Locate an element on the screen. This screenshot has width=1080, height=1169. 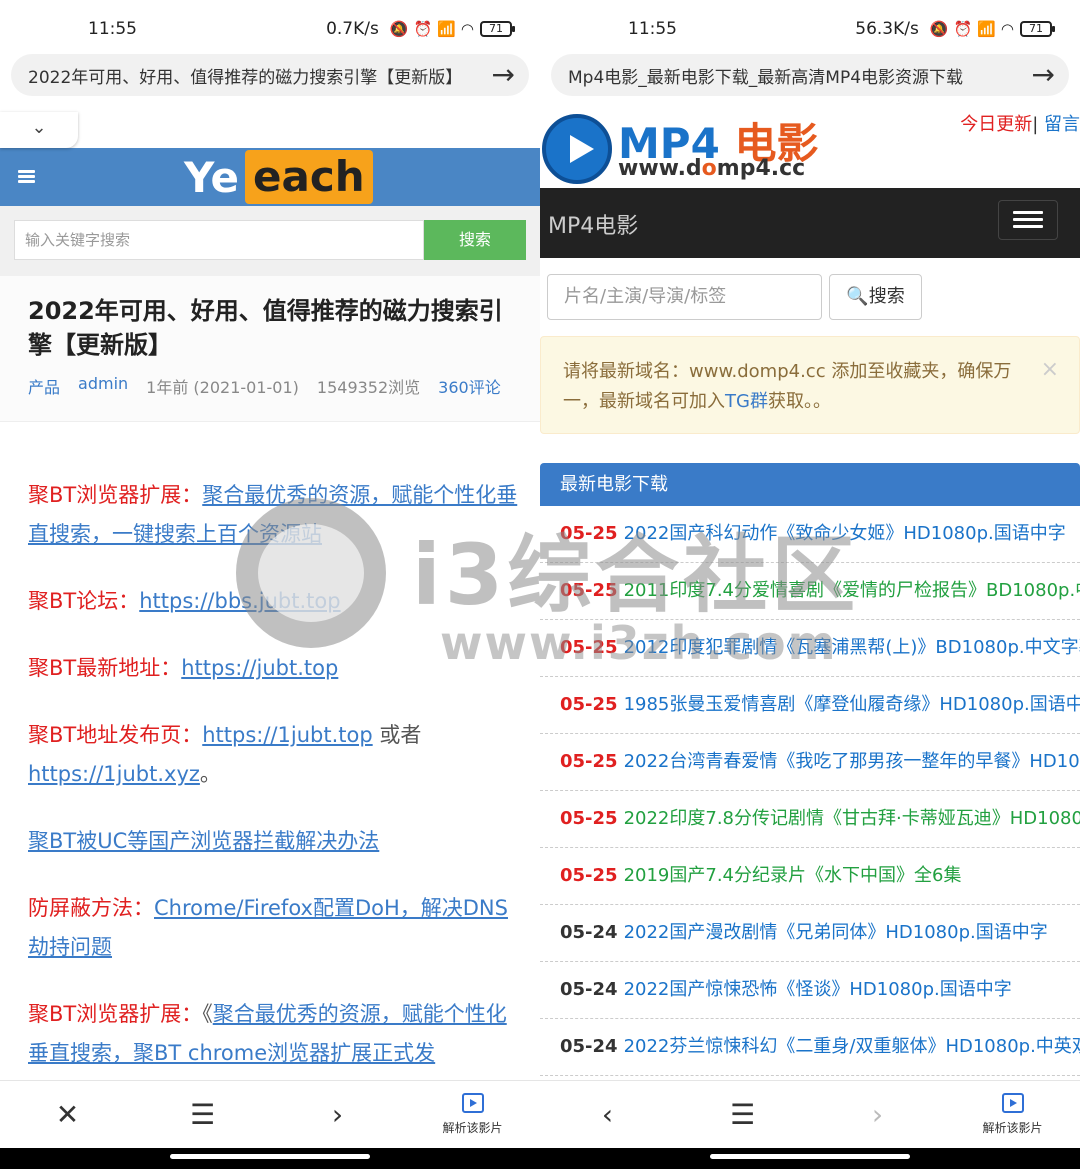
paragraph: 聚BT被UC等国产浏览器拦截解决办法 is located at coordinates (273, 841).